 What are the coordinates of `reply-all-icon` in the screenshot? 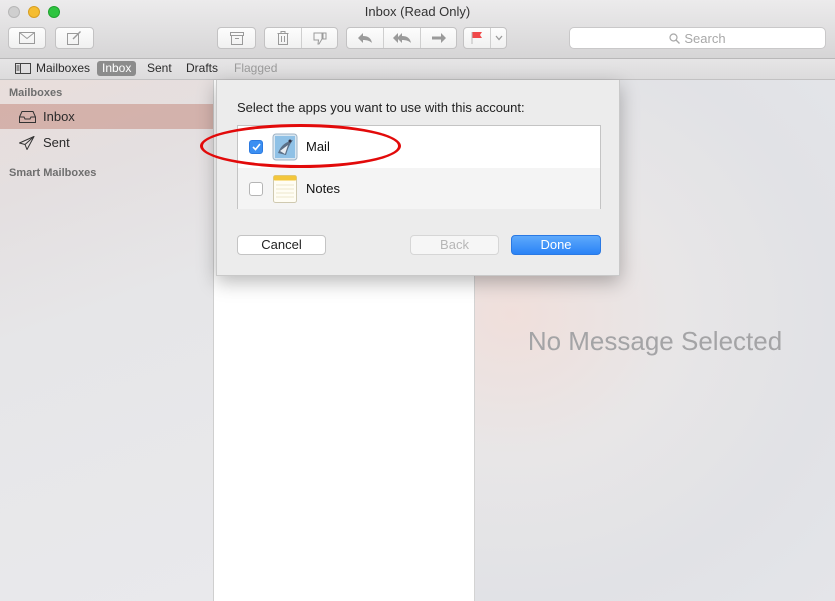 It's located at (402, 38).